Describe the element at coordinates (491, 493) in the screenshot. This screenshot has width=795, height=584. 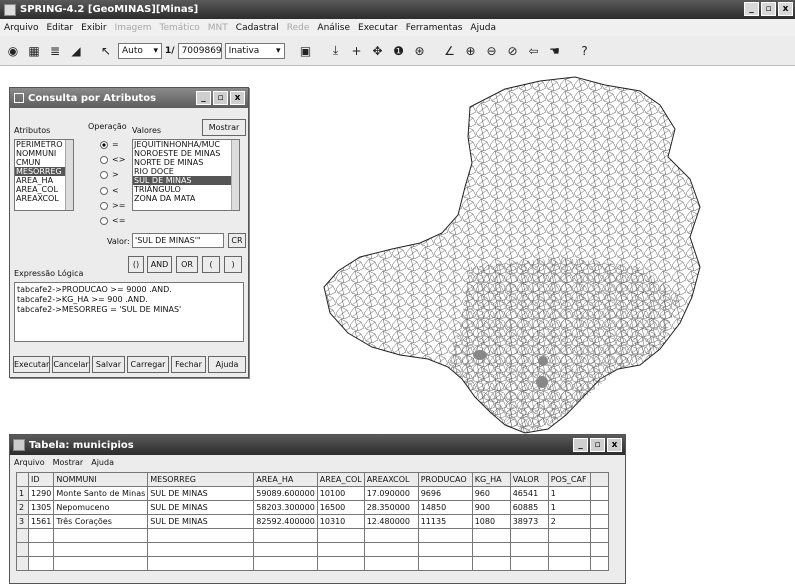
I see `table-cell: 960` at that location.